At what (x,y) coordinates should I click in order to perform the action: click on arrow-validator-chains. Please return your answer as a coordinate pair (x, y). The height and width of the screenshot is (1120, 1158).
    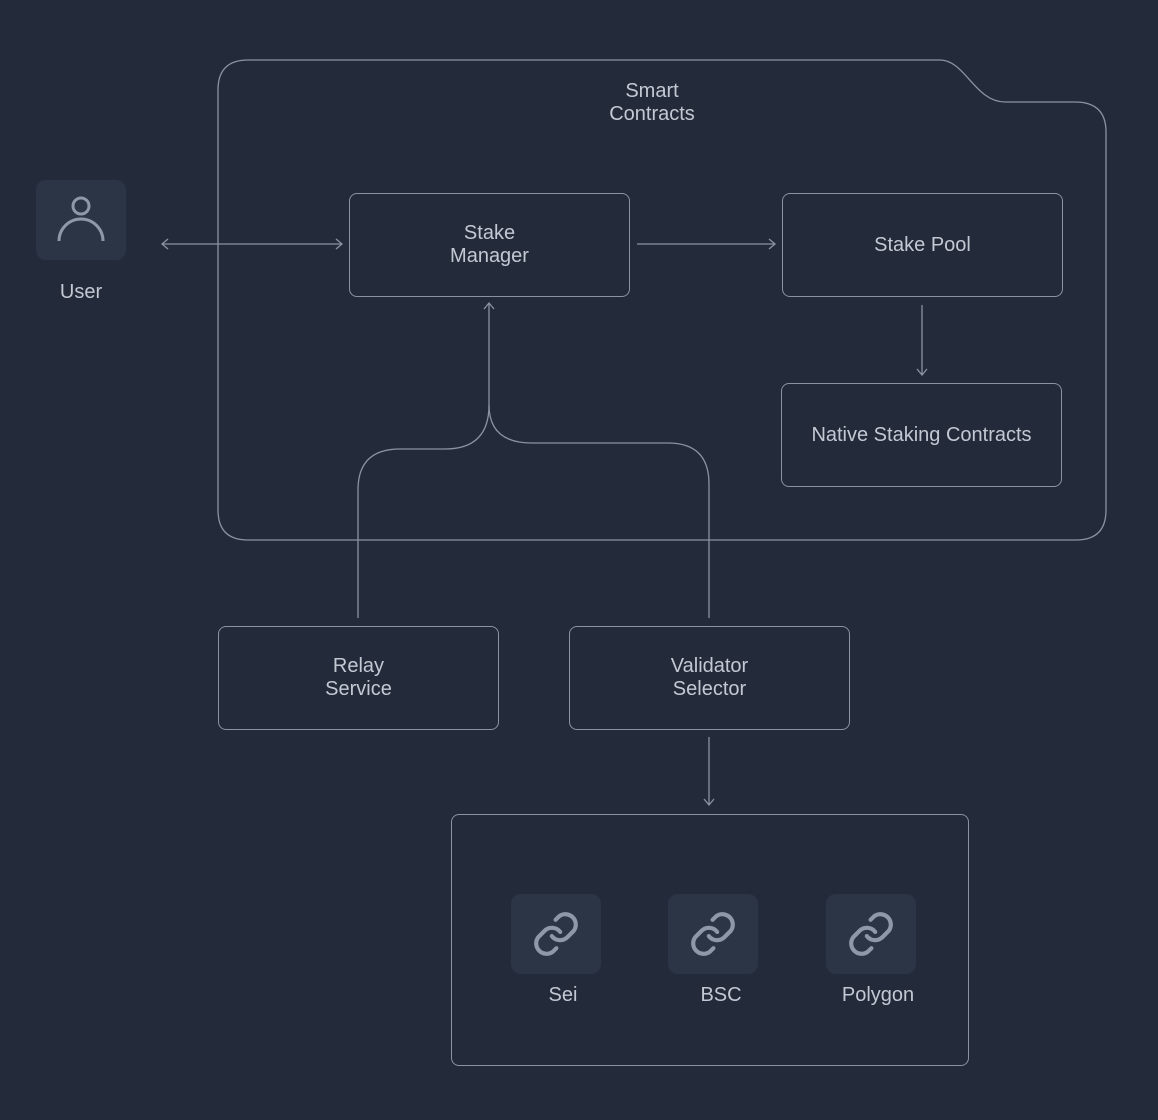
    Looking at the image, I should click on (709, 772).